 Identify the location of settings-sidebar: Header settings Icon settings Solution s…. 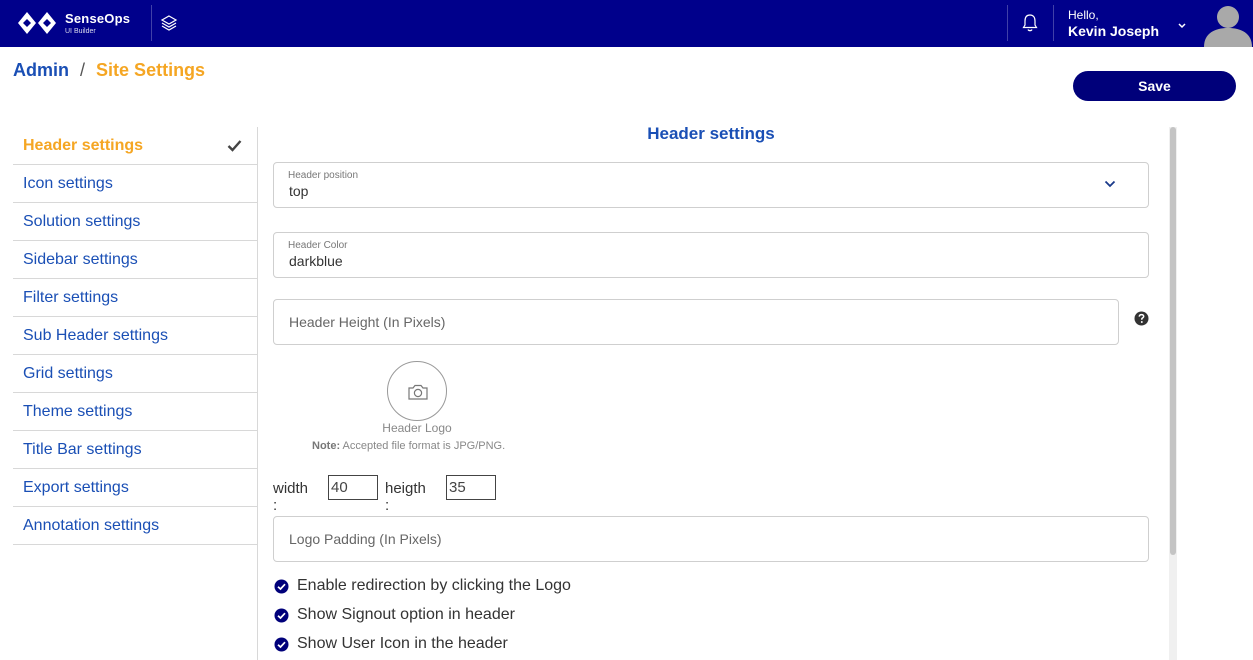
(135, 336).